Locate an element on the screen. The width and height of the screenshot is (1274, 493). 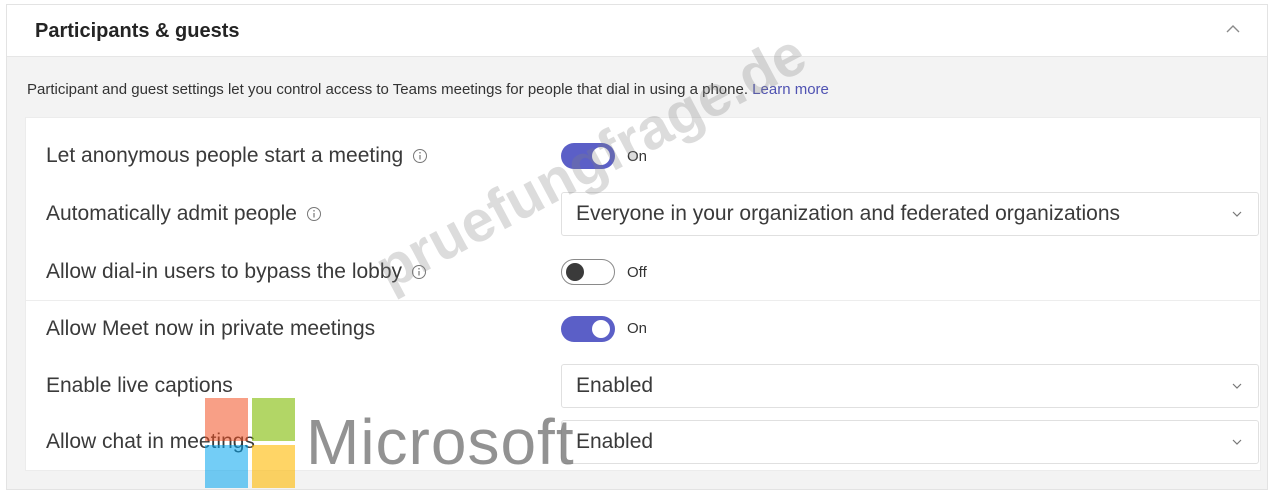
setting-label: Allow chat in meetings is located at coordinates (150, 441).